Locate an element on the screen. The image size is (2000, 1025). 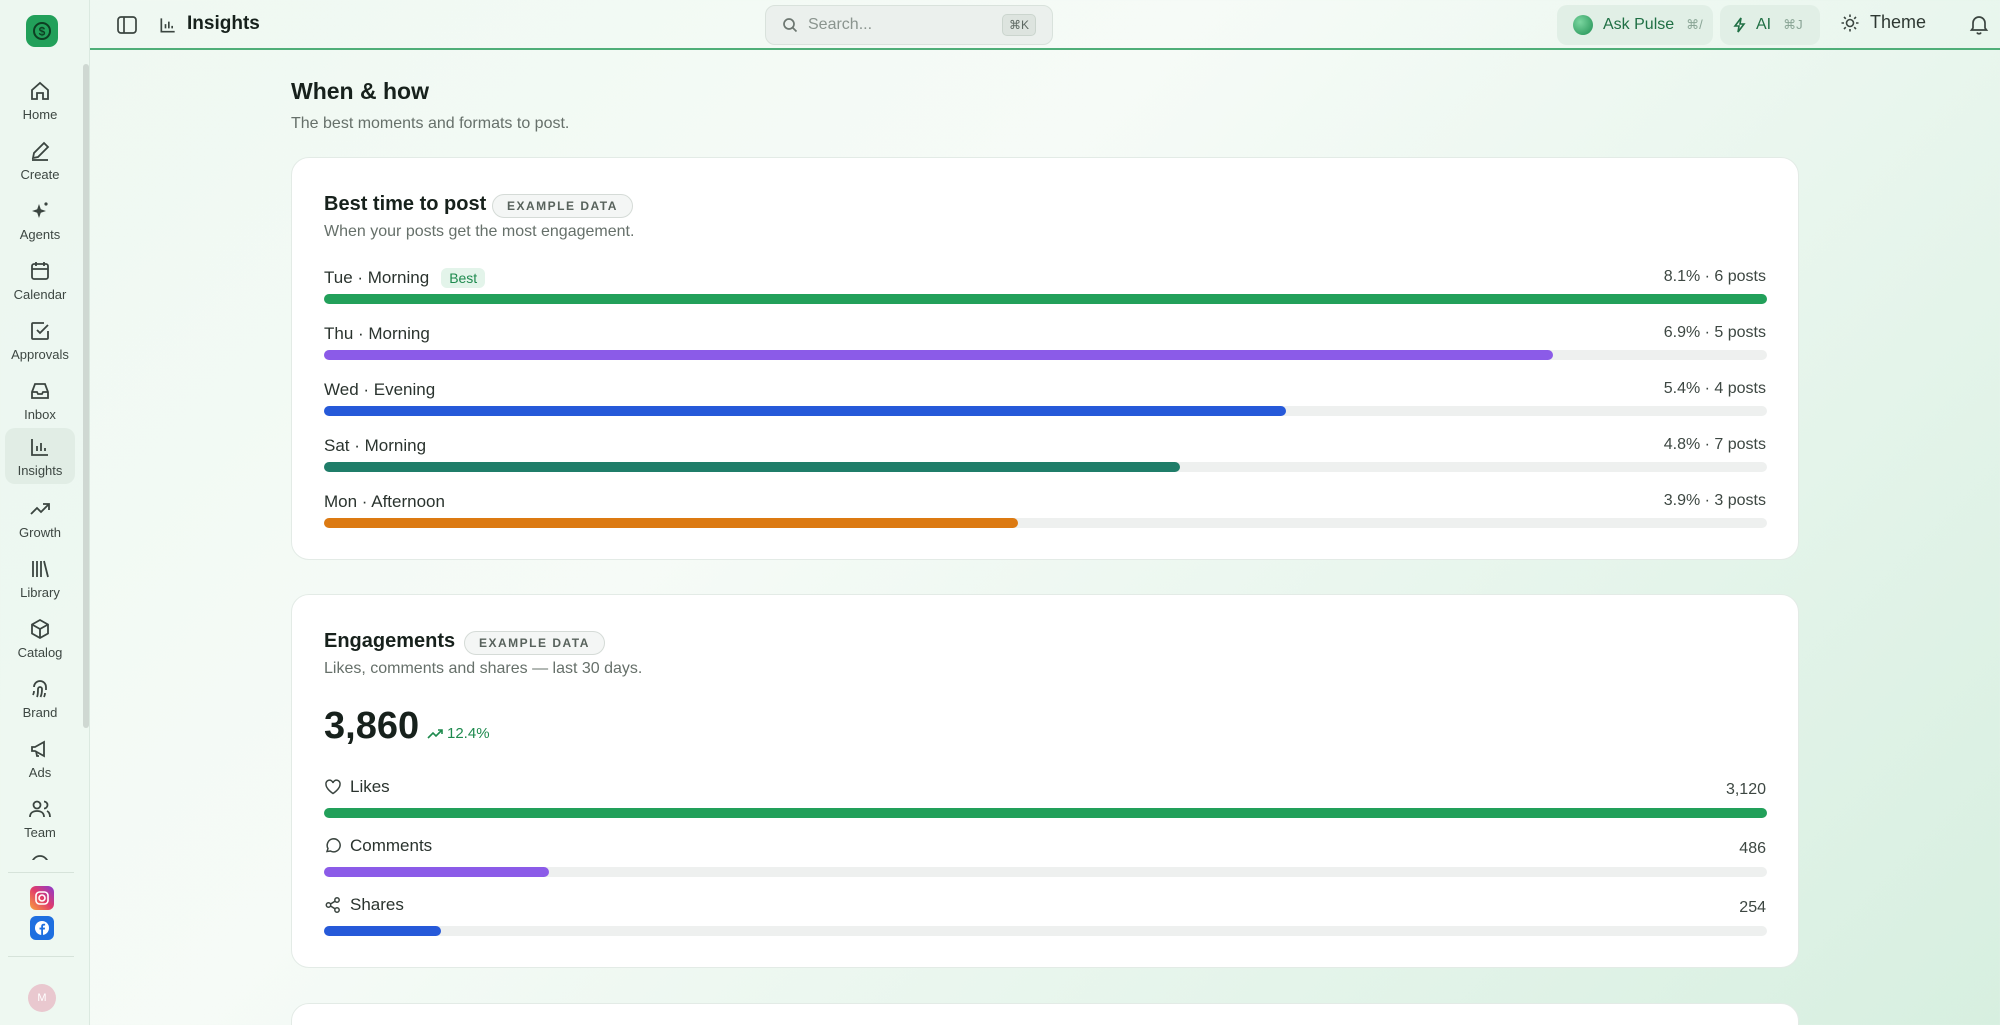
inbox-icon is located at coordinates (40, 390).